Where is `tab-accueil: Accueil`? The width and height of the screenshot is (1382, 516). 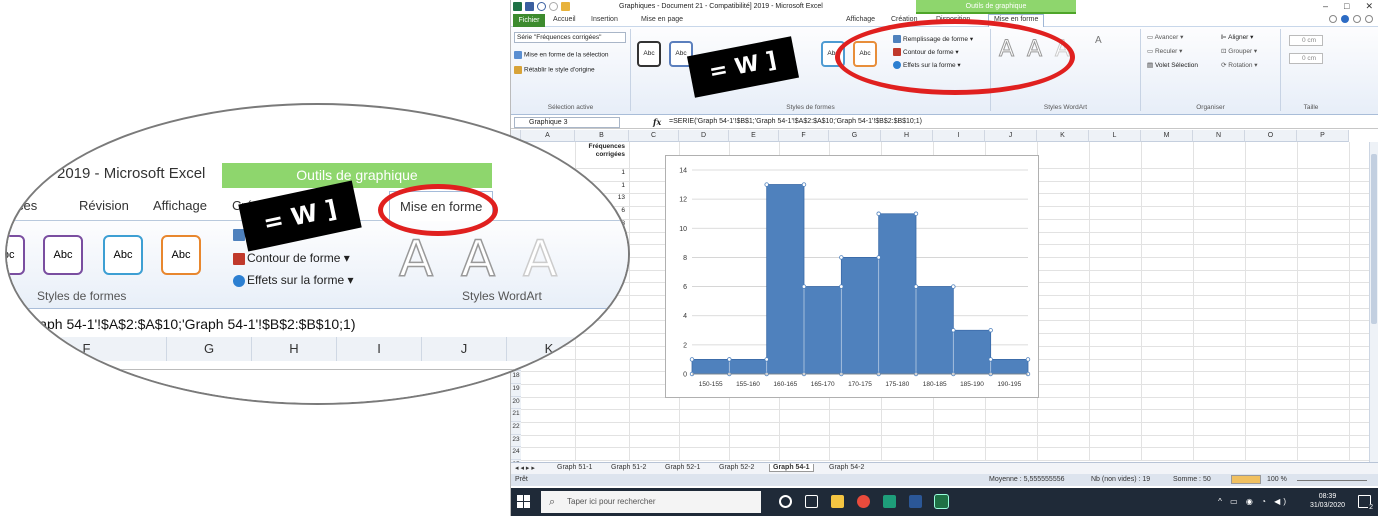
tab-accueil: Accueil is located at coordinates (564, 19).